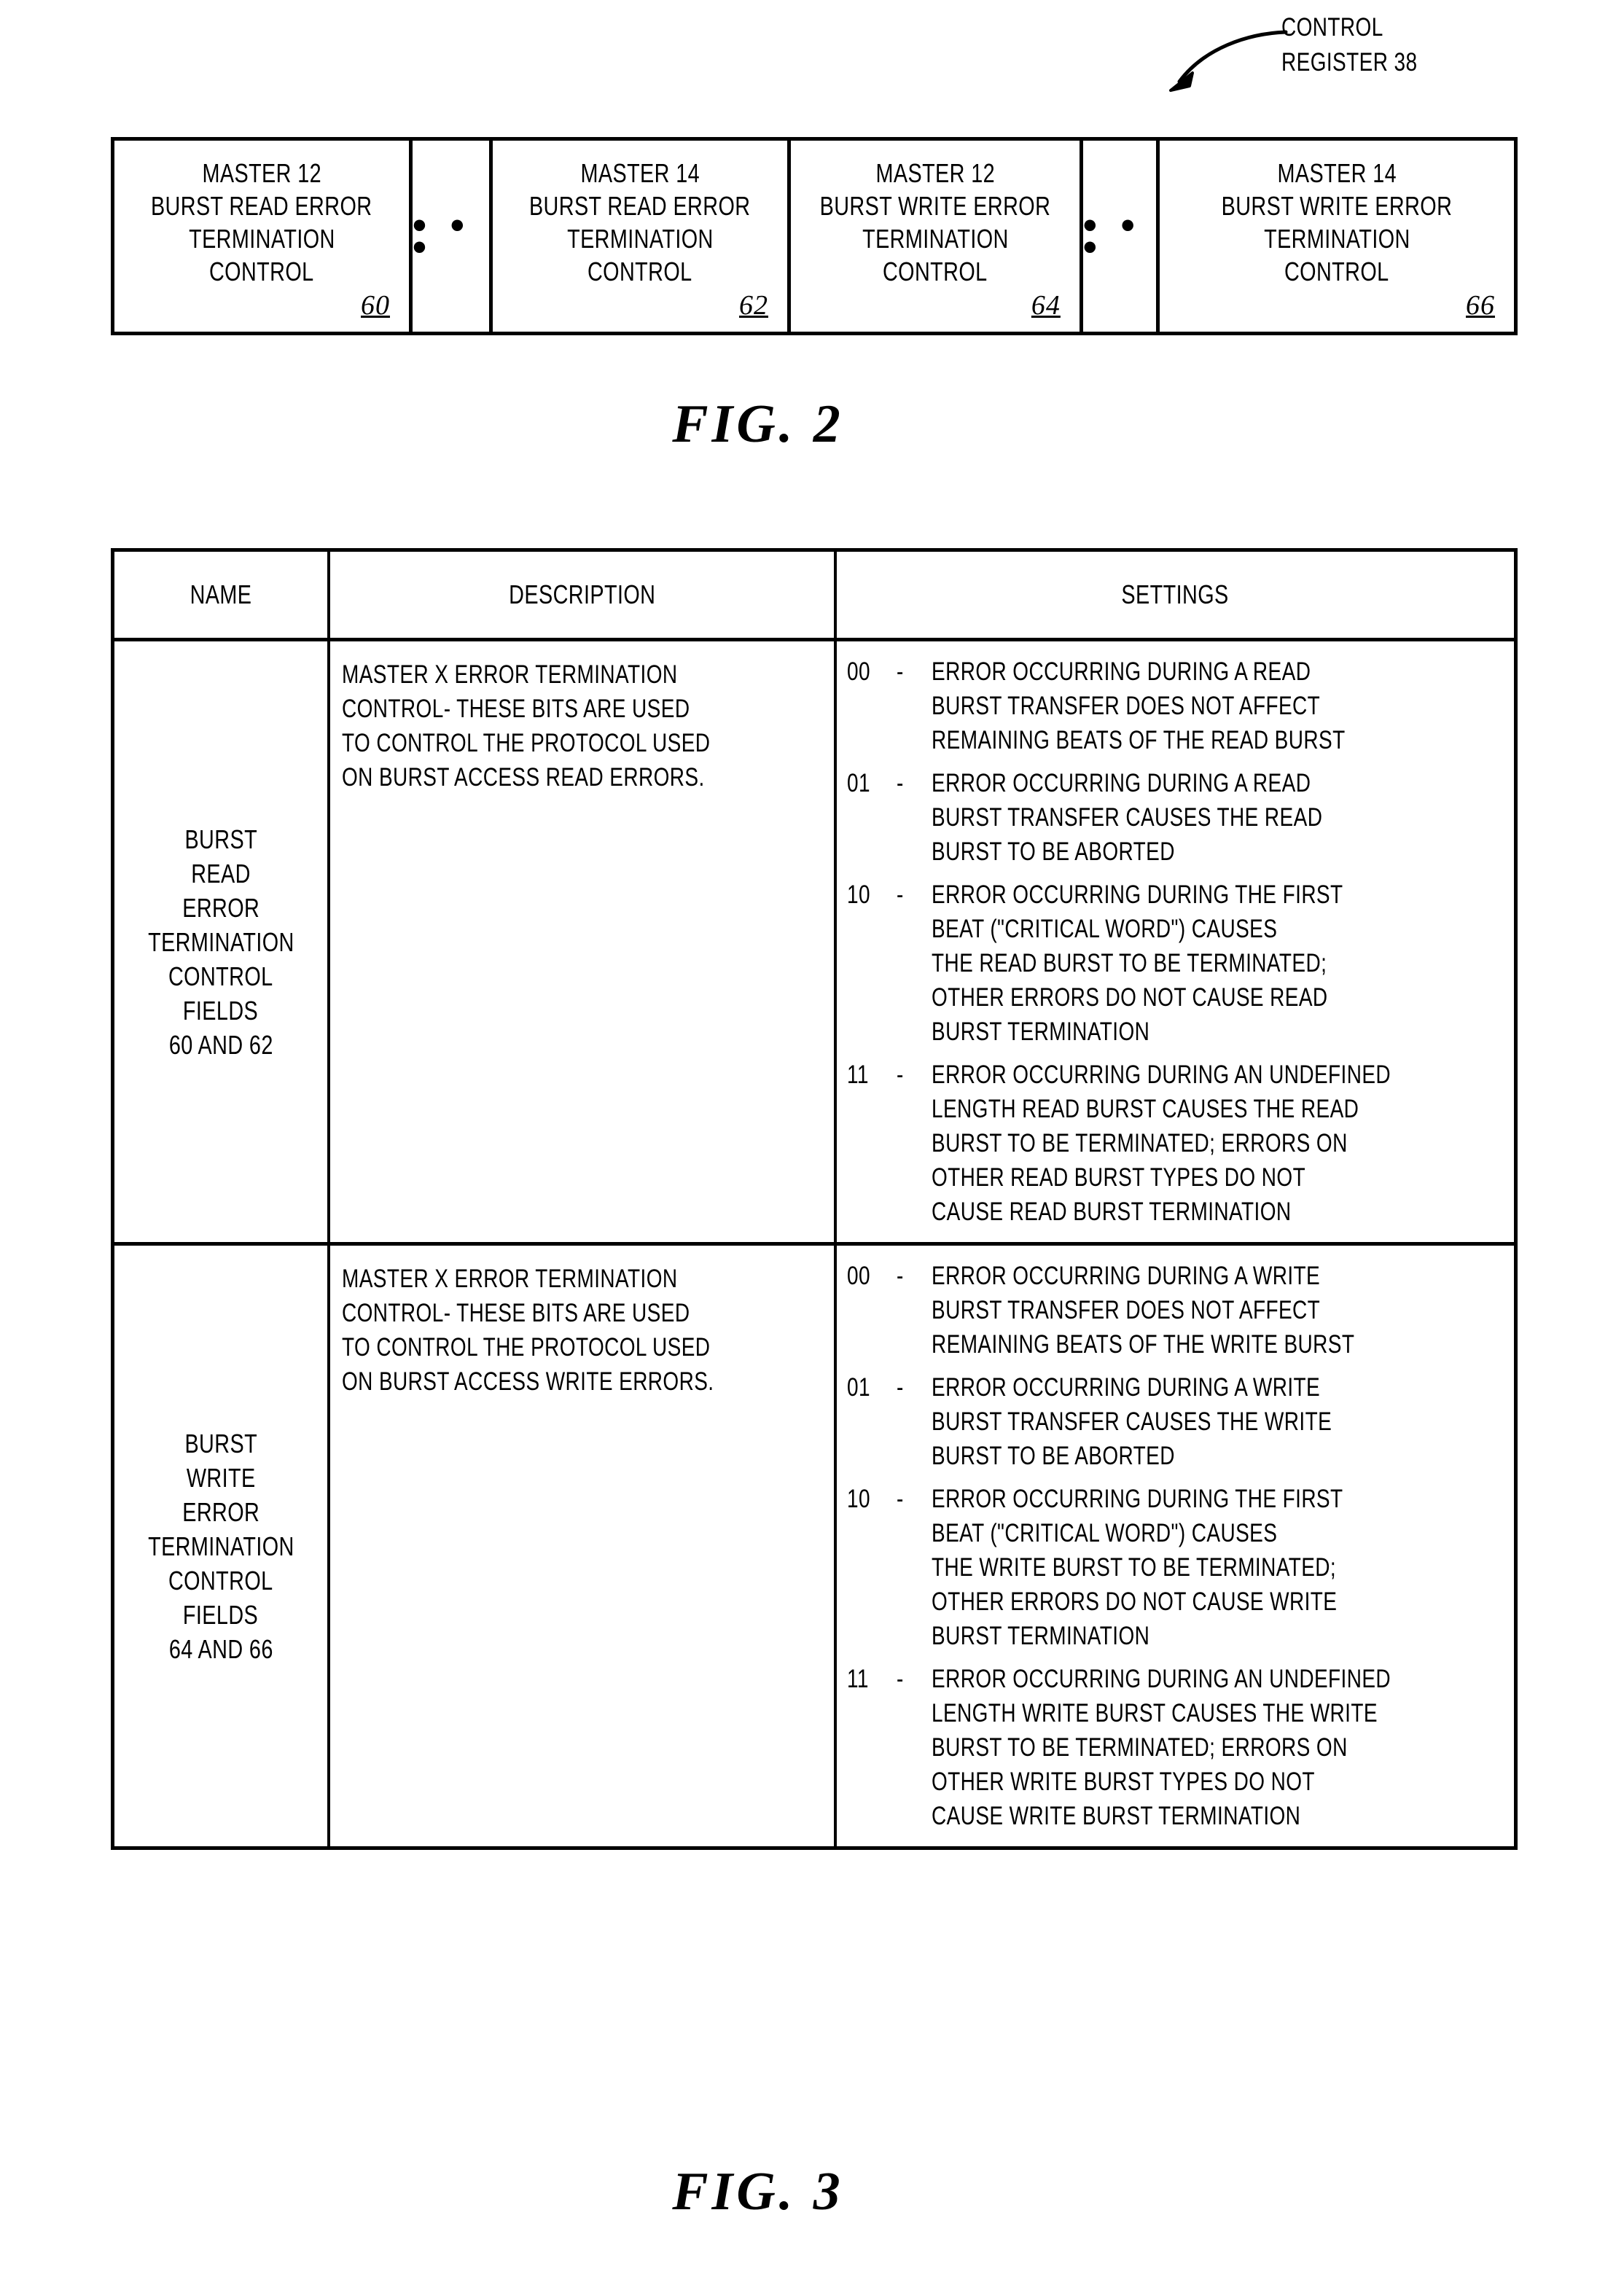 The height and width of the screenshot is (2269, 1624). Describe the element at coordinates (1137, 894) in the screenshot. I see `setting-line: ERROR OCCURRING DURING THE FIRST` at that location.